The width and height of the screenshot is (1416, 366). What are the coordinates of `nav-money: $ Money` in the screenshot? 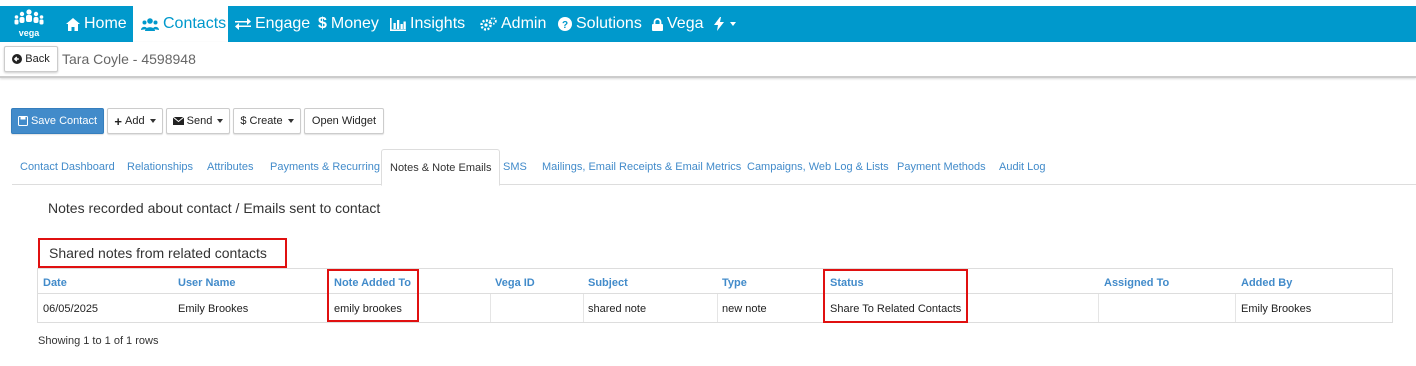 It's located at (348, 24).